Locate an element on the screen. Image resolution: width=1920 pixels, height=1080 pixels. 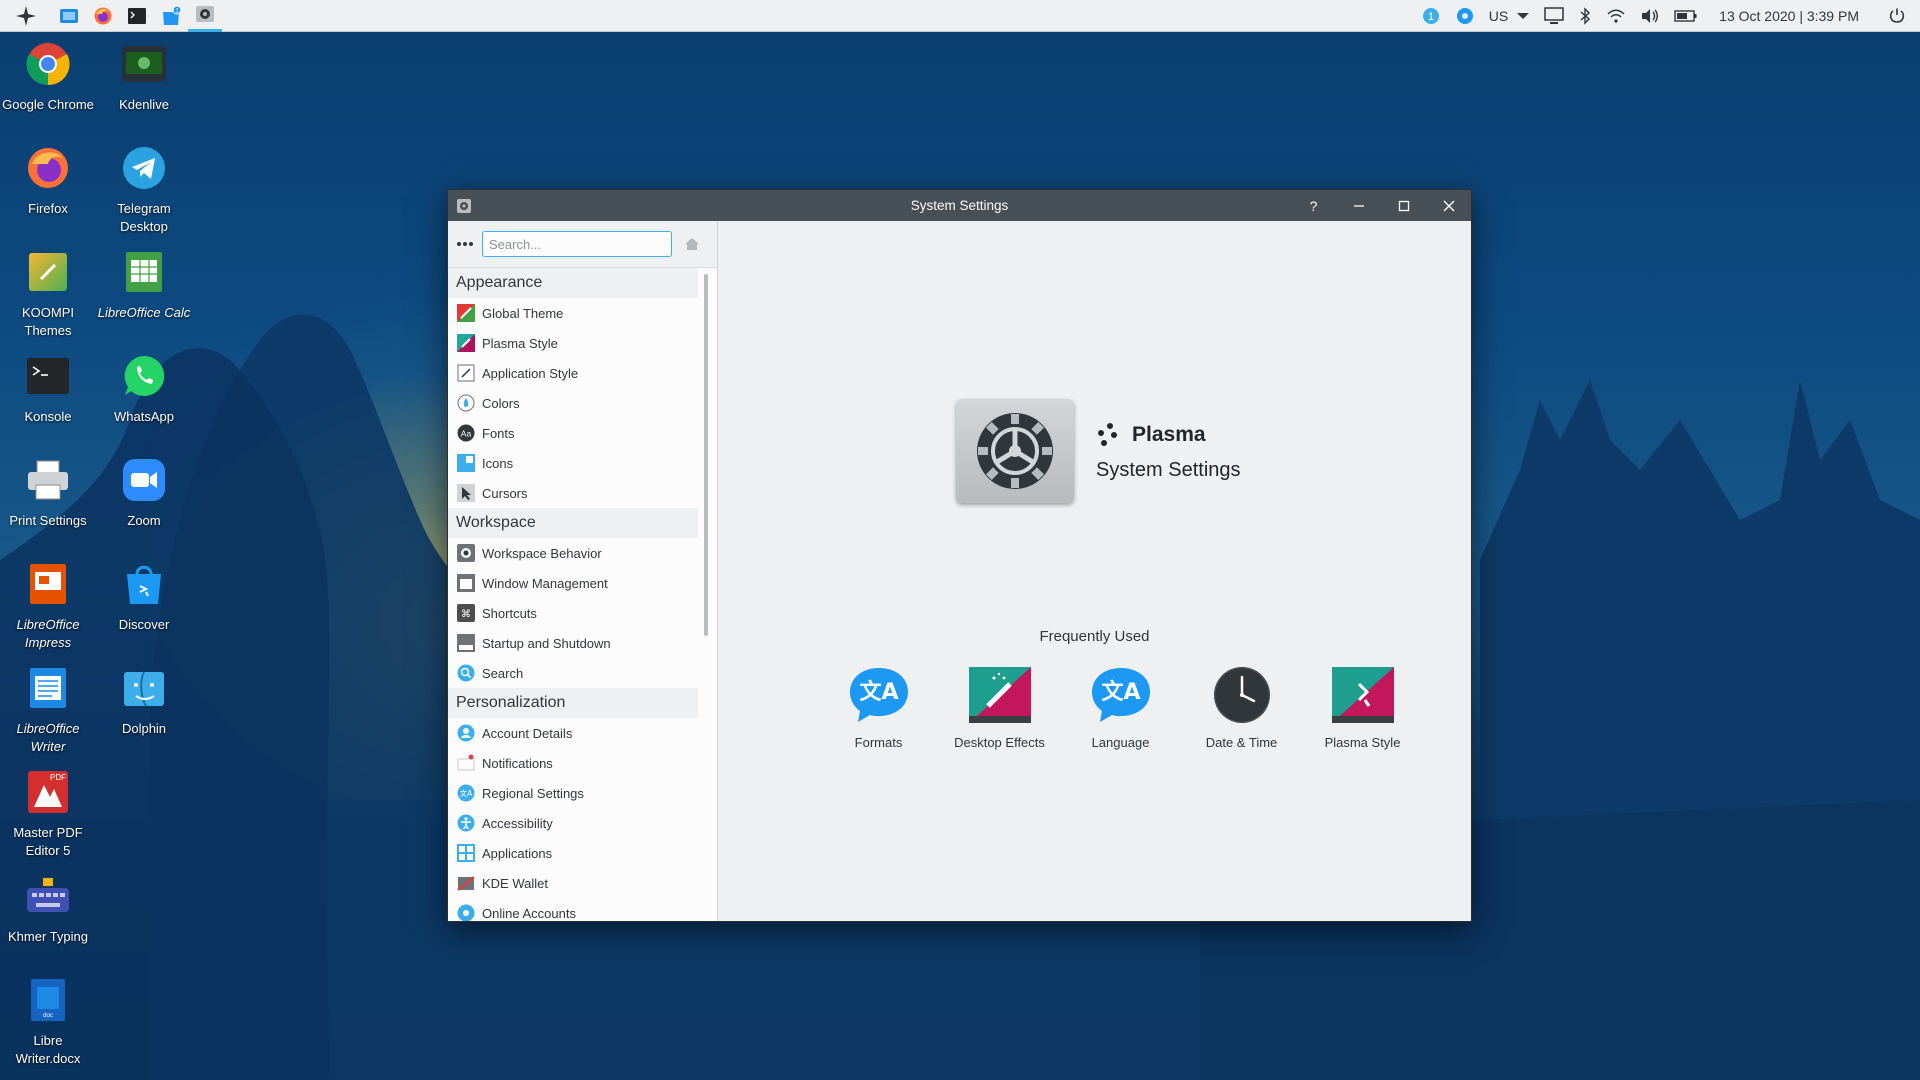
taskbar-firefox-button is located at coordinates (103, 16).